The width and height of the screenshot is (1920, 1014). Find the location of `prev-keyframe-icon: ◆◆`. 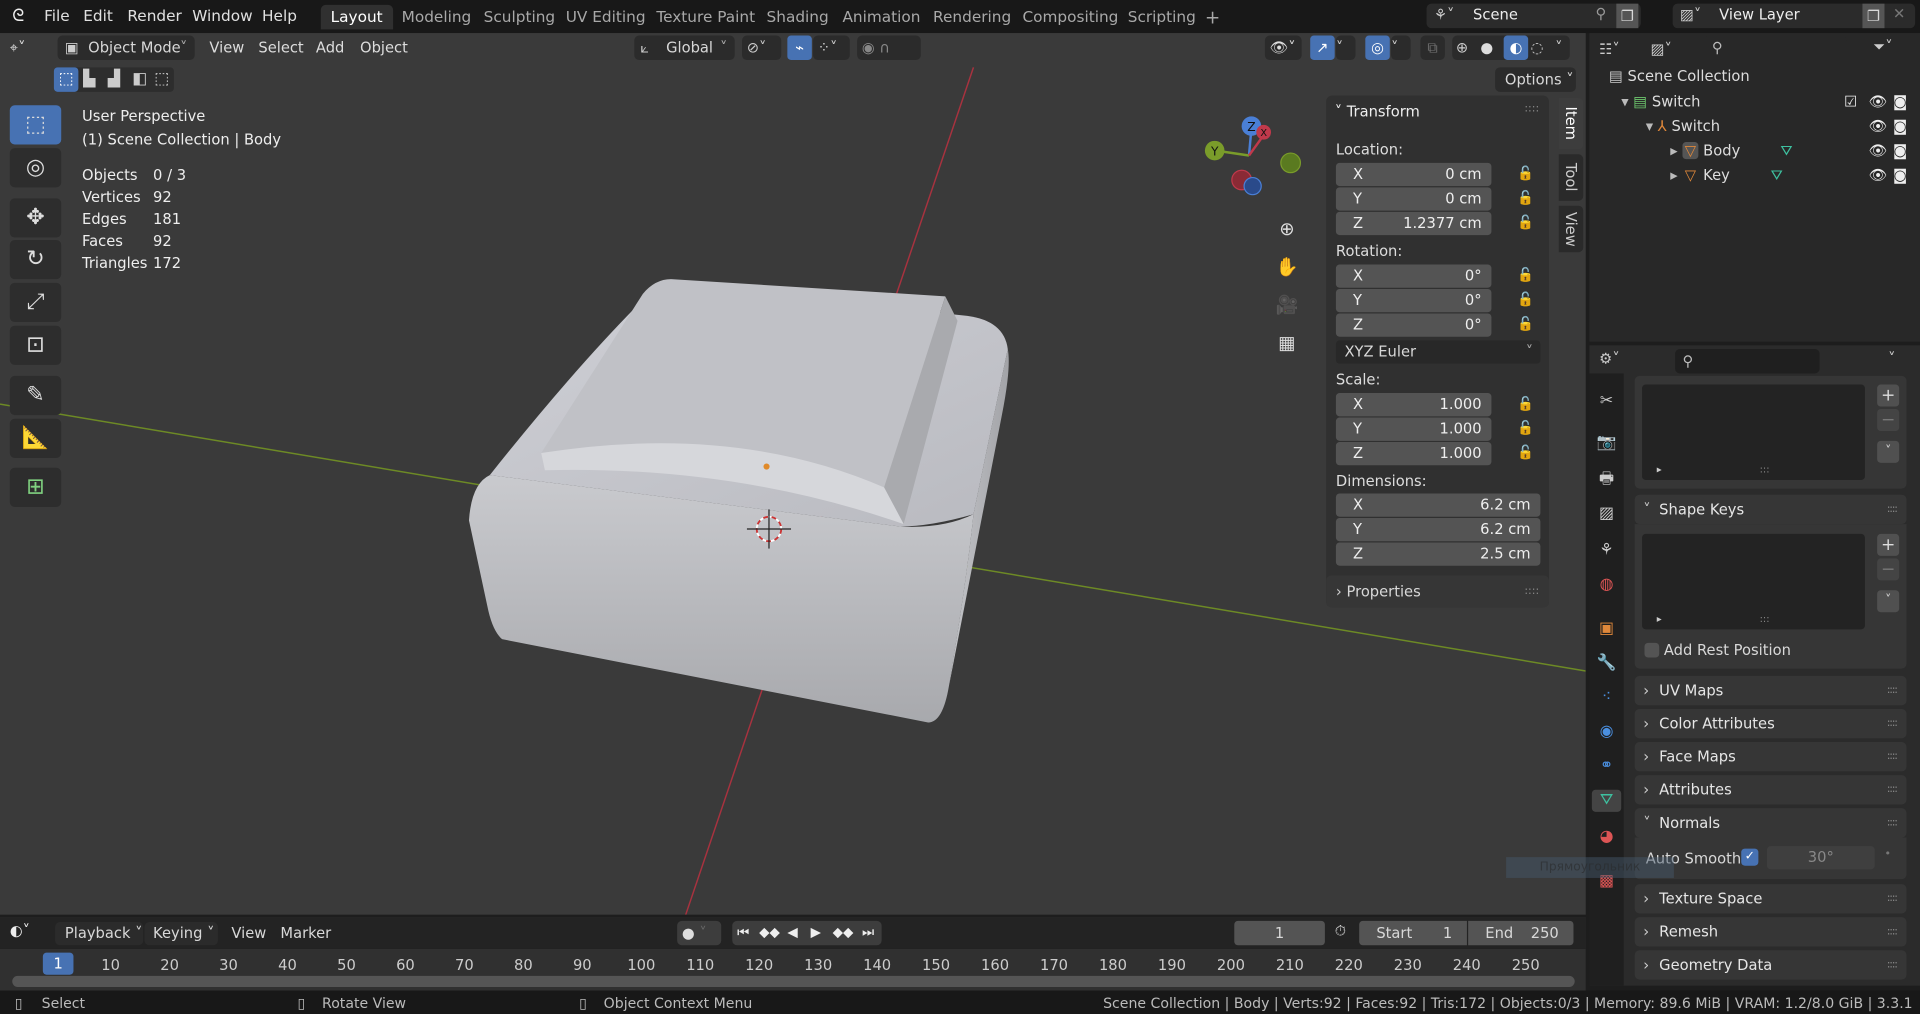

prev-keyframe-icon: ◆◆ is located at coordinates (769, 933).